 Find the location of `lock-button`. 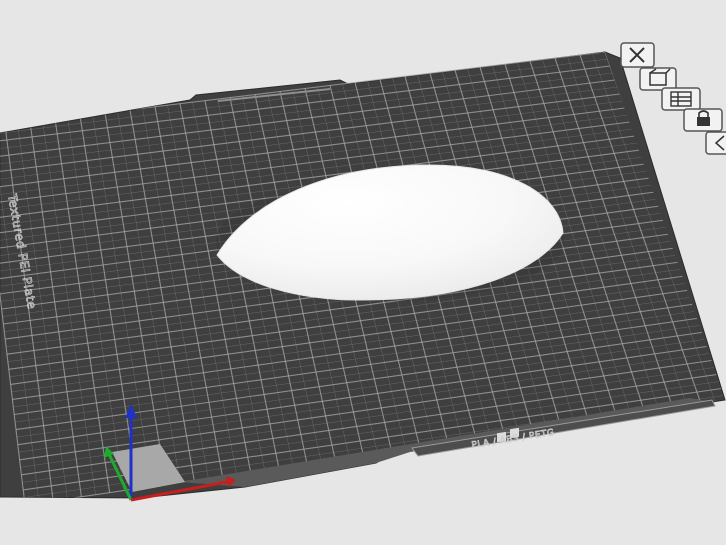

lock-button is located at coordinates (703, 120).